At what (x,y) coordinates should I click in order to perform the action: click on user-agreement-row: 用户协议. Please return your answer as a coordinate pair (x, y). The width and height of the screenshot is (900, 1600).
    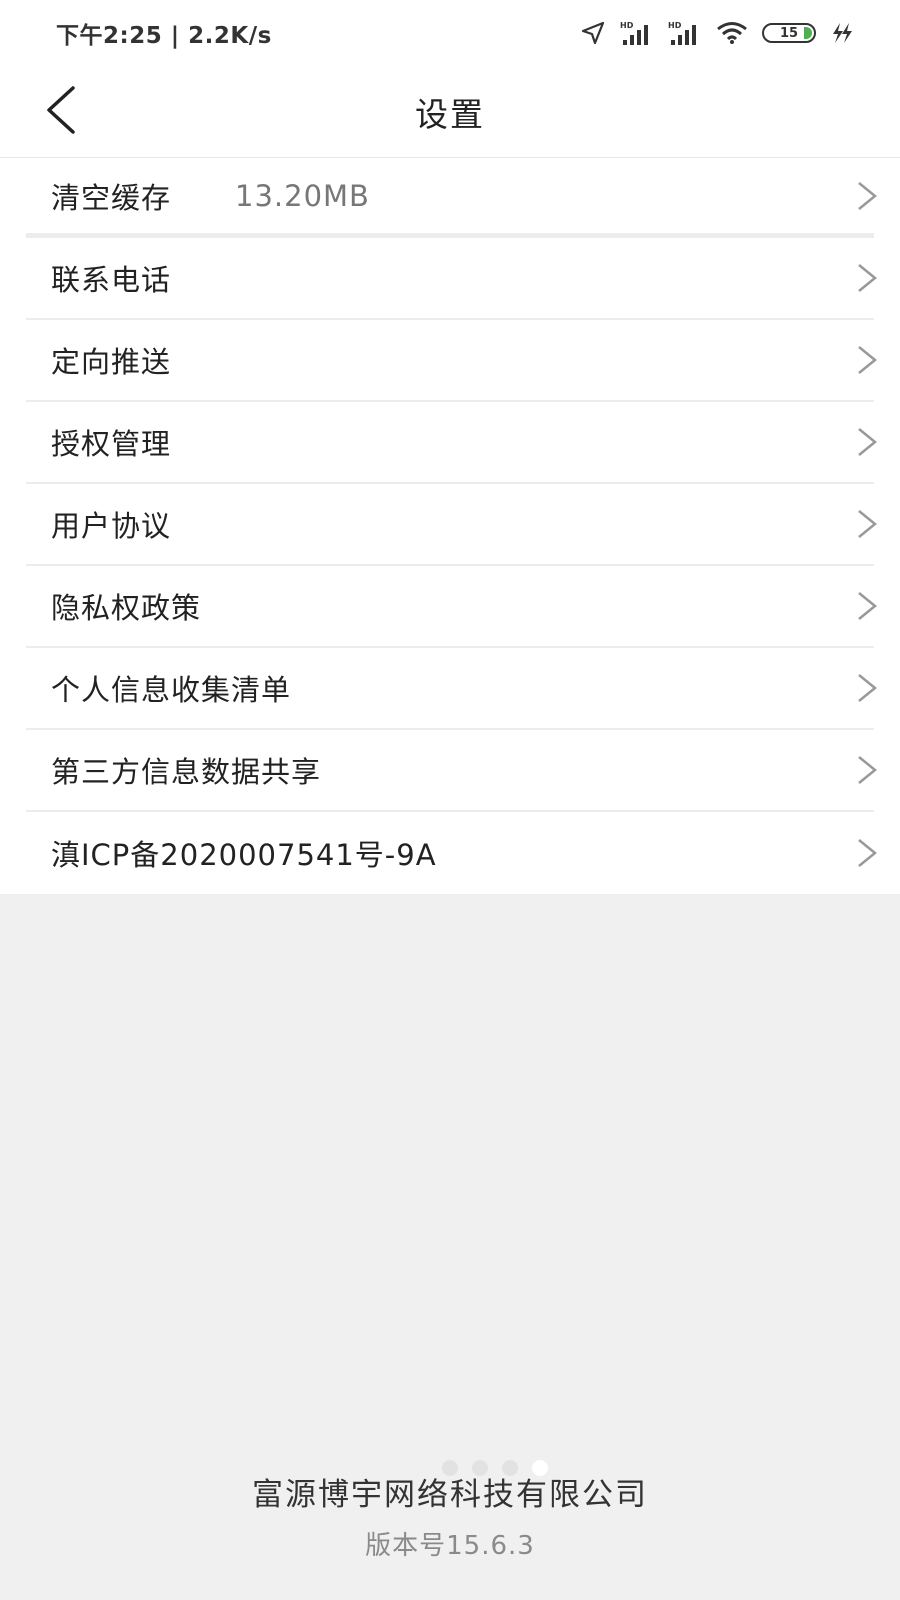
    Looking at the image, I should click on (451, 525).